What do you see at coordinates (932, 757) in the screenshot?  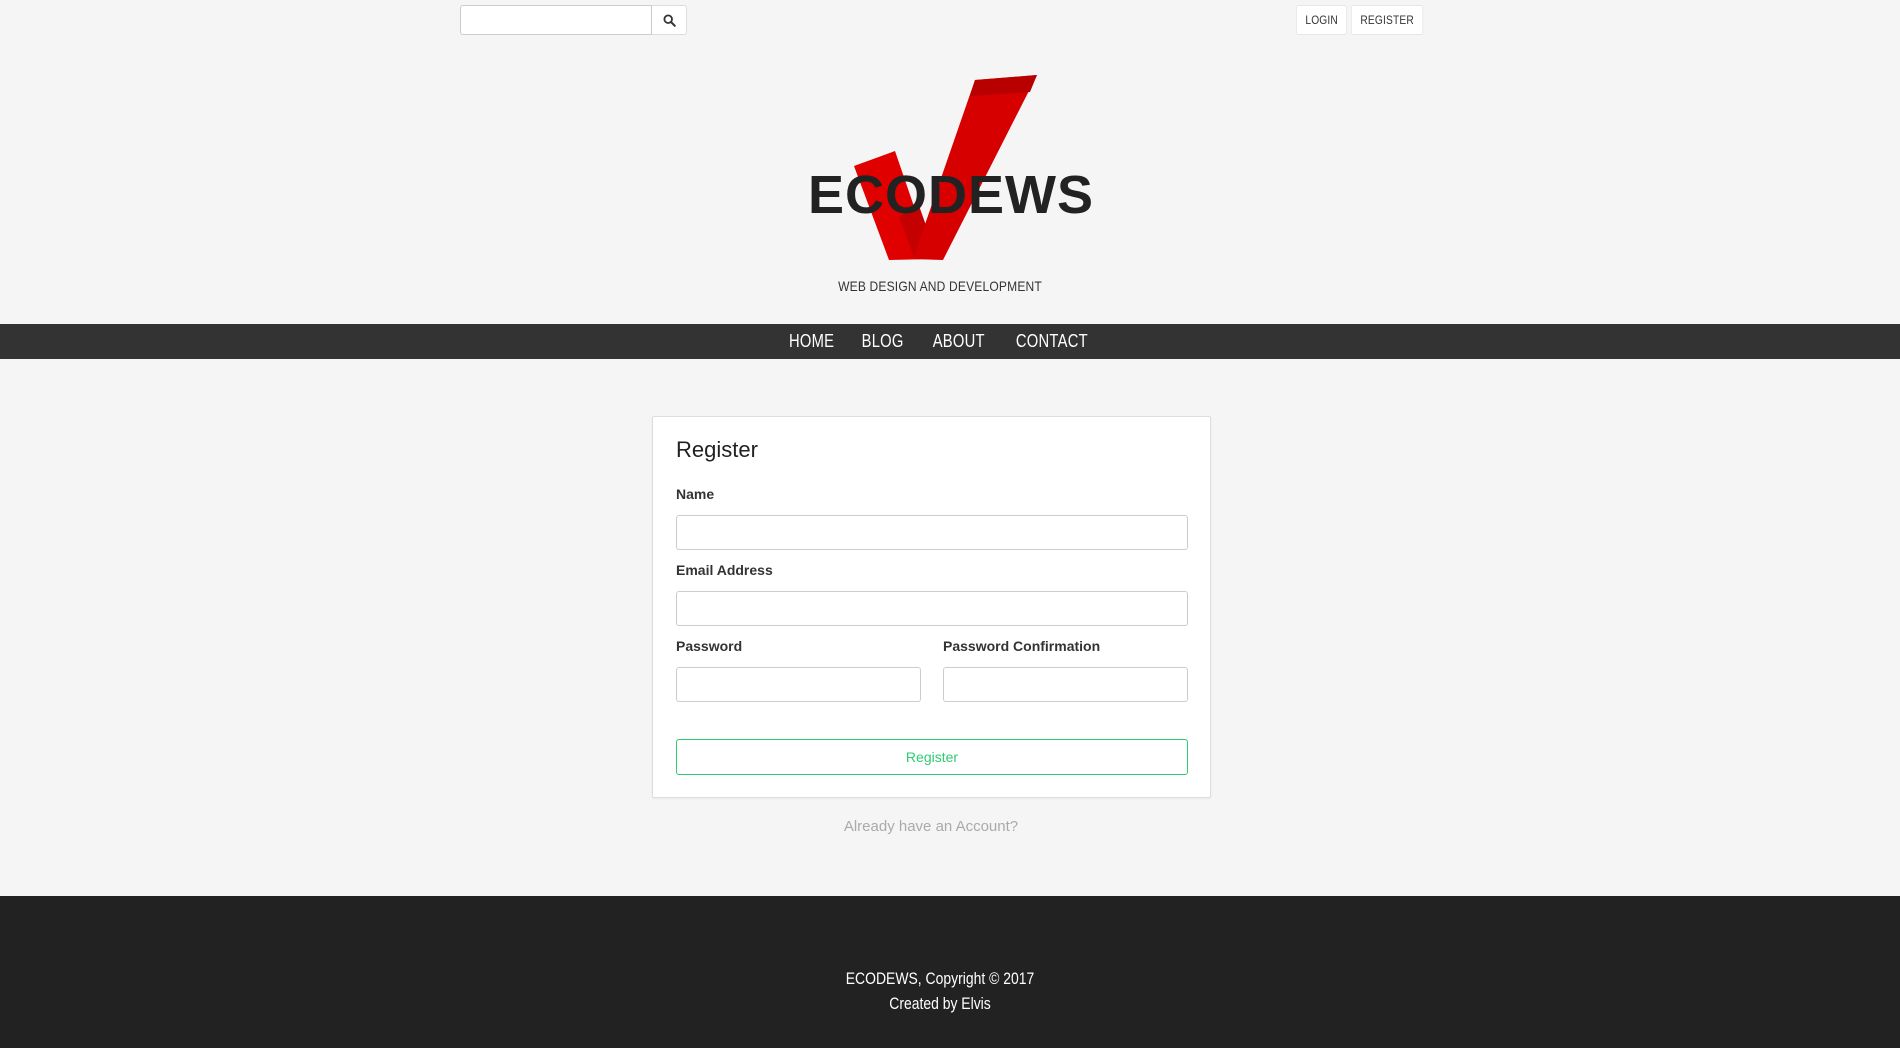 I see `register-button: Register` at bounding box center [932, 757].